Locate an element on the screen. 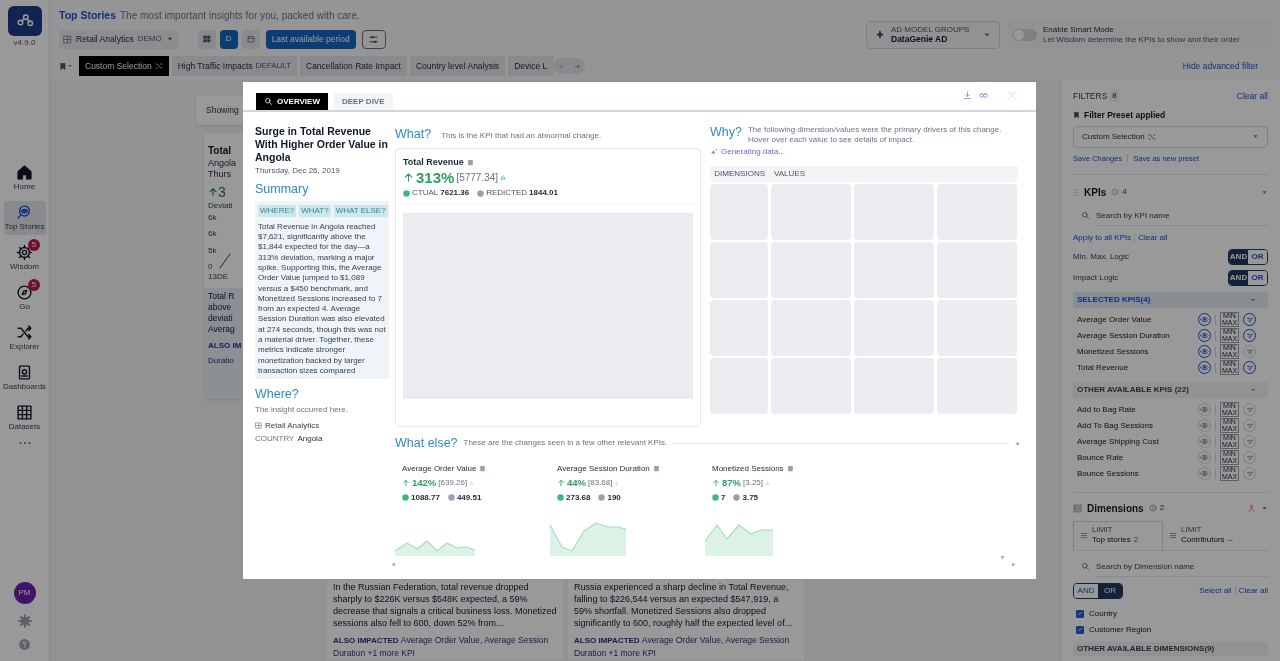 The width and height of the screenshot is (1280, 661). dataset-dropdown: Retail Analytics DEMO is located at coordinates (118, 39).